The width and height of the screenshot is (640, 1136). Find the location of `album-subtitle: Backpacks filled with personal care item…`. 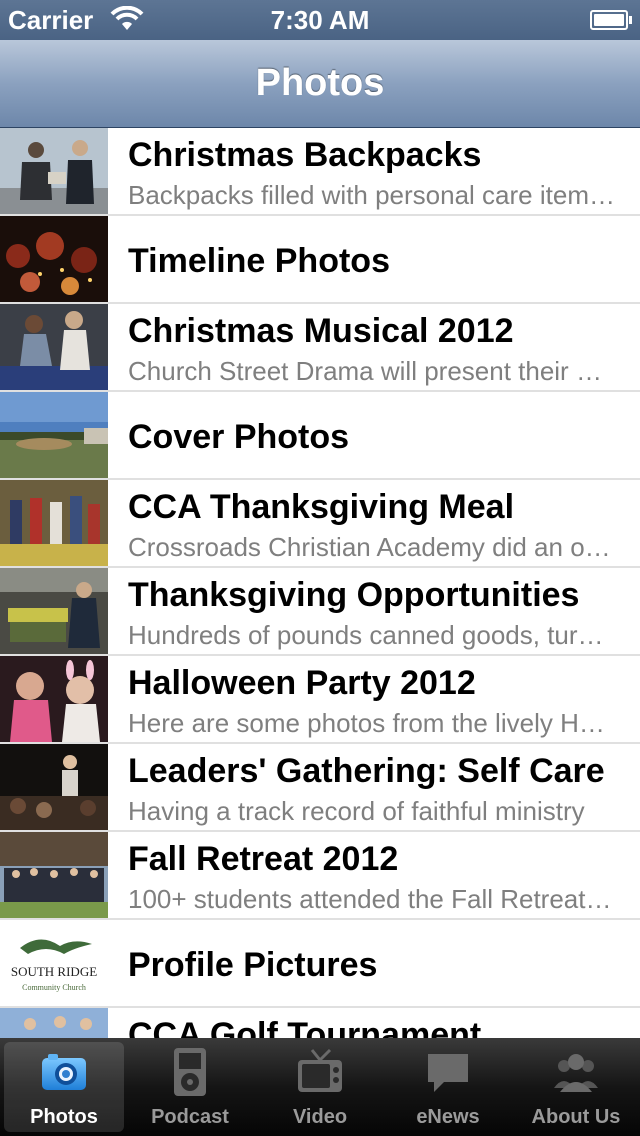

album-subtitle: Backpacks filled with personal care item… is located at coordinates (372, 195).